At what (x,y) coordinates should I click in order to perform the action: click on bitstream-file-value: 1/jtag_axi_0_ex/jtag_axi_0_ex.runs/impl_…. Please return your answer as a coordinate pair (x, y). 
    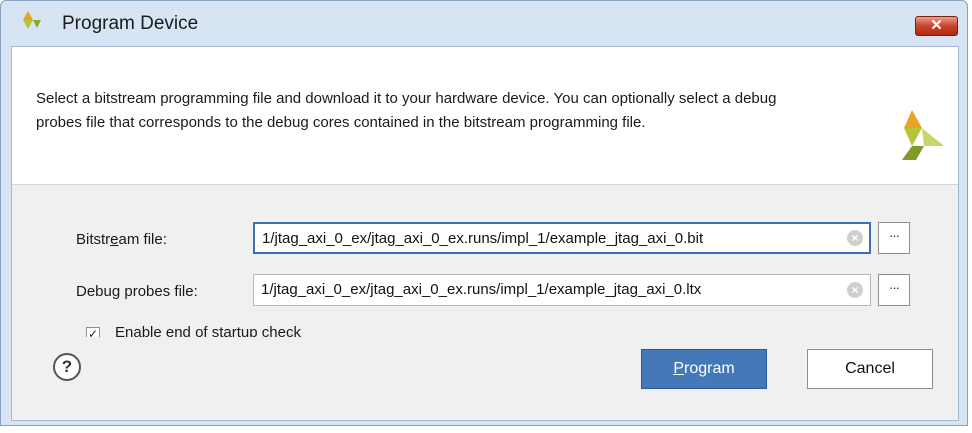
    Looking at the image, I should click on (483, 238).